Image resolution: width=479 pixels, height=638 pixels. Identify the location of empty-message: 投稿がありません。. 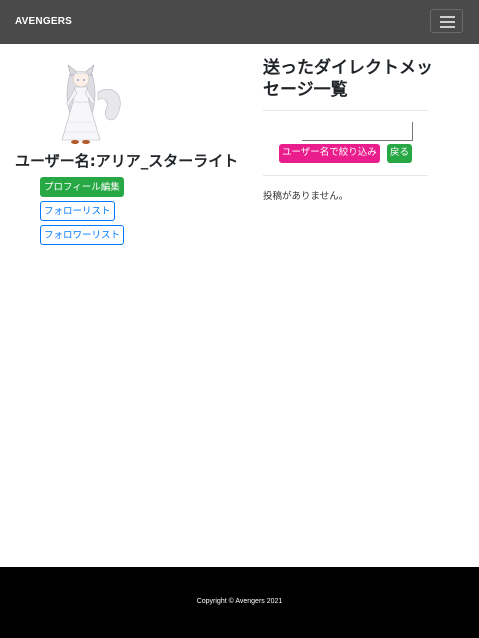
(306, 196).